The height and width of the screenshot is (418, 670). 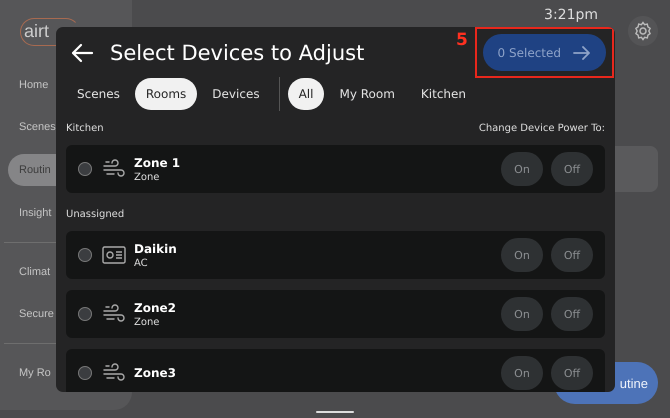 What do you see at coordinates (156, 249) in the screenshot?
I see `device-name: Daikin` at bounding box center [156, 249].